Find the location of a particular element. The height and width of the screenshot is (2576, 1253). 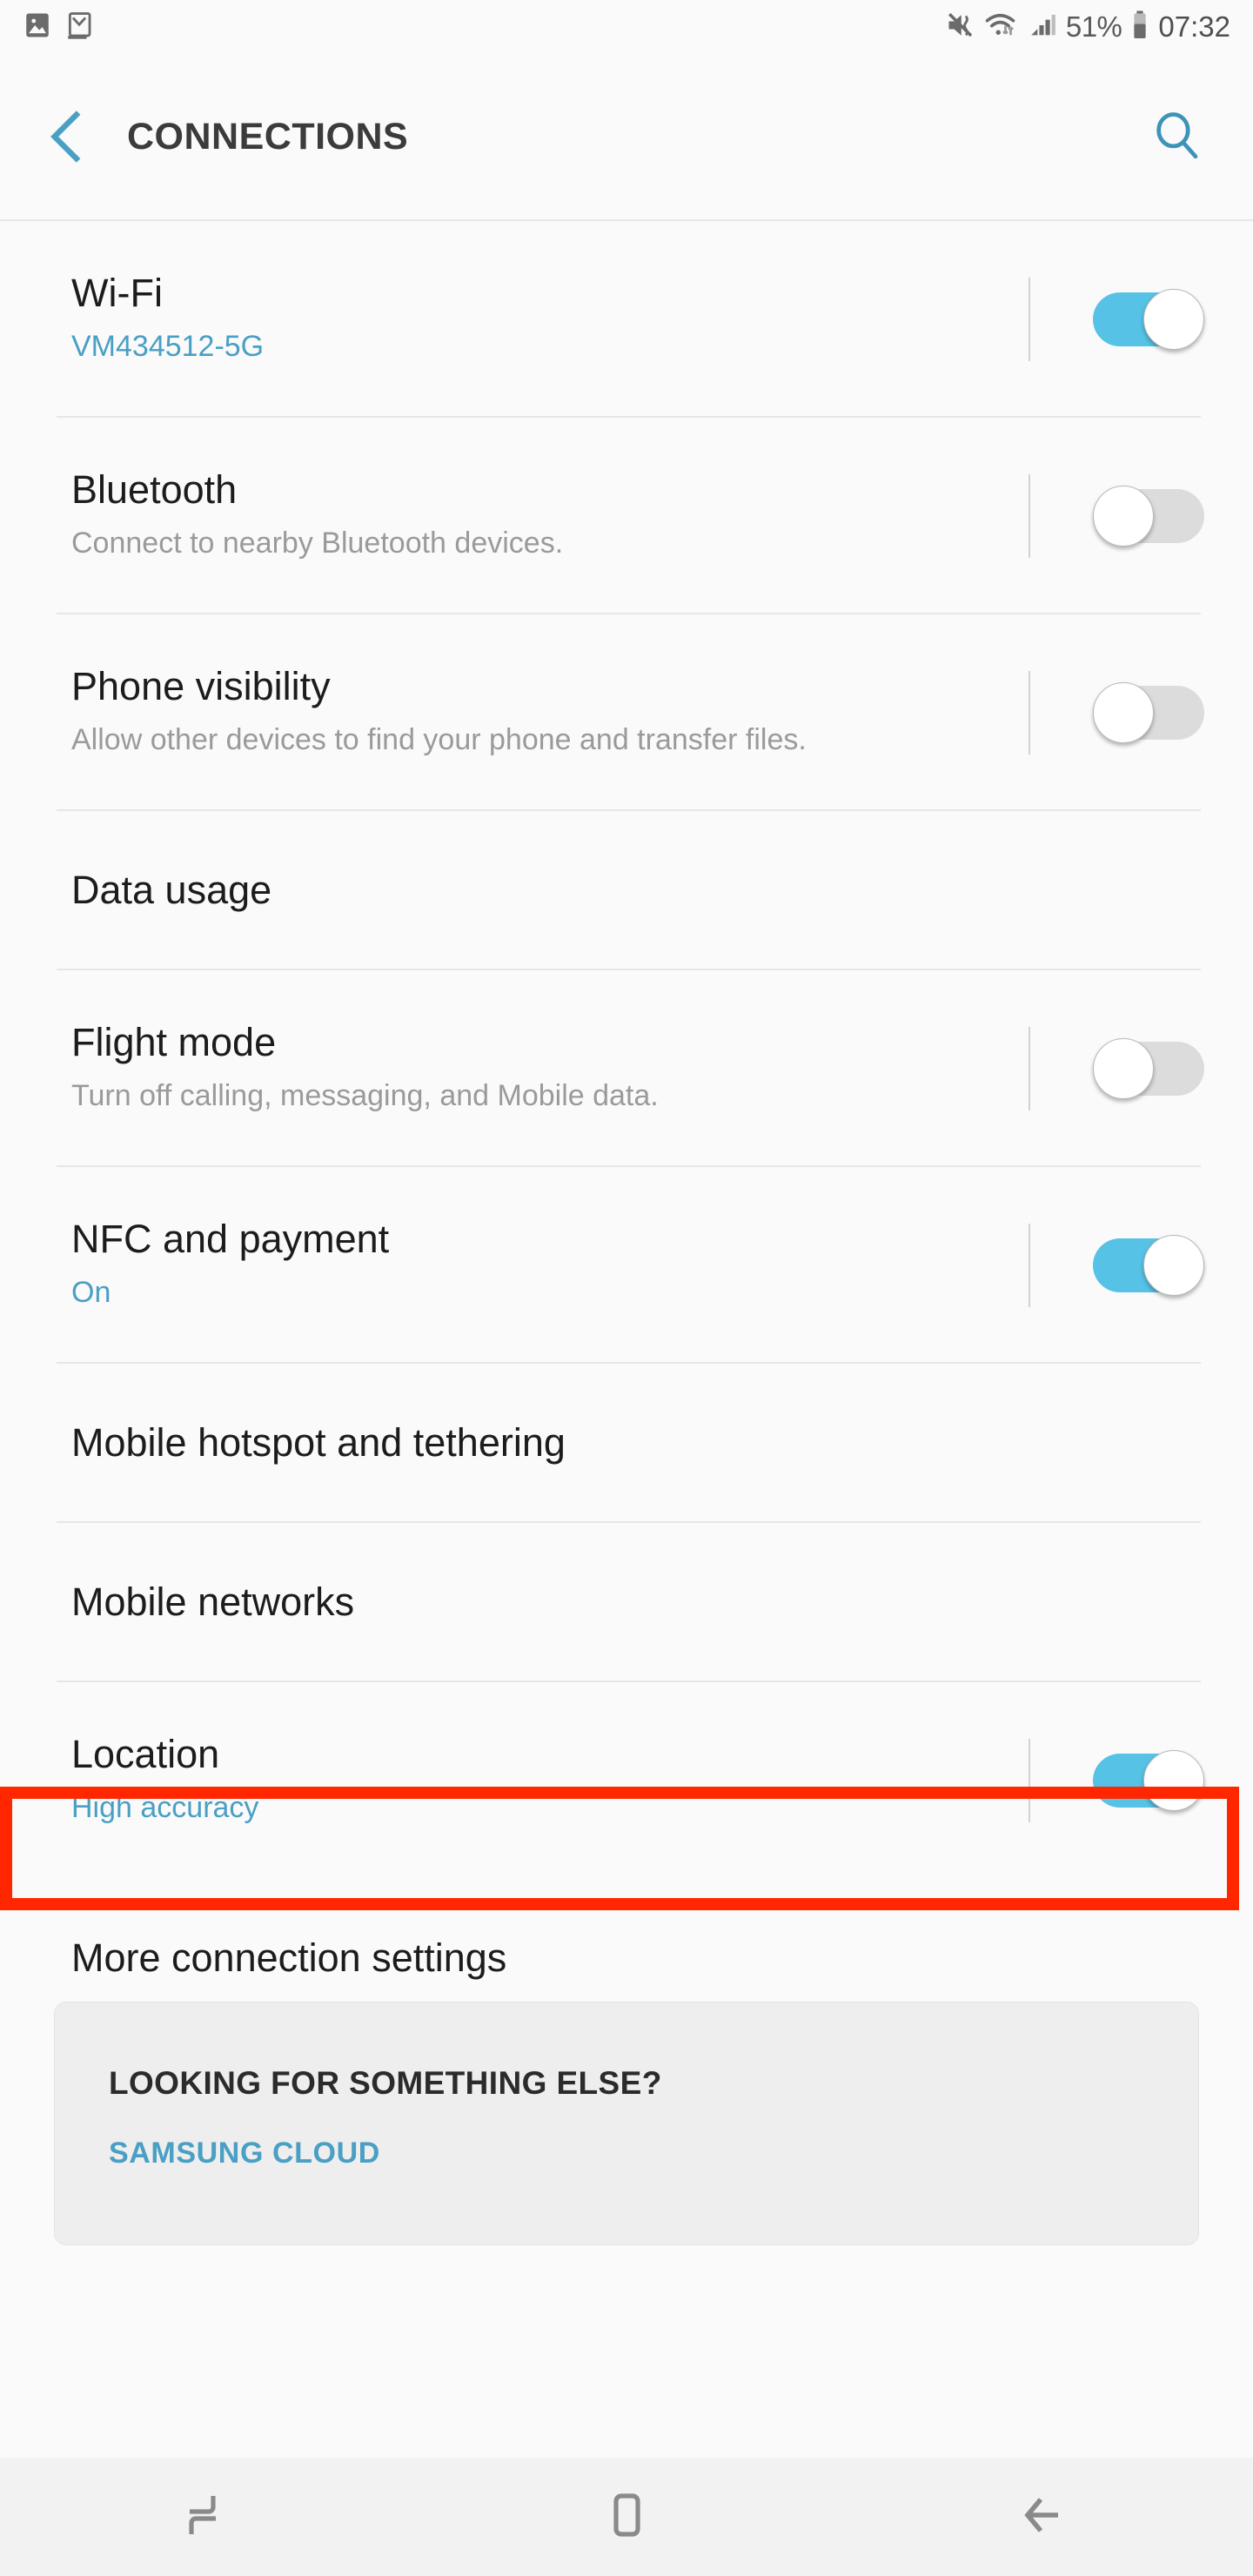

row-label: Mobile networks is located at coordinates (213, 1602).